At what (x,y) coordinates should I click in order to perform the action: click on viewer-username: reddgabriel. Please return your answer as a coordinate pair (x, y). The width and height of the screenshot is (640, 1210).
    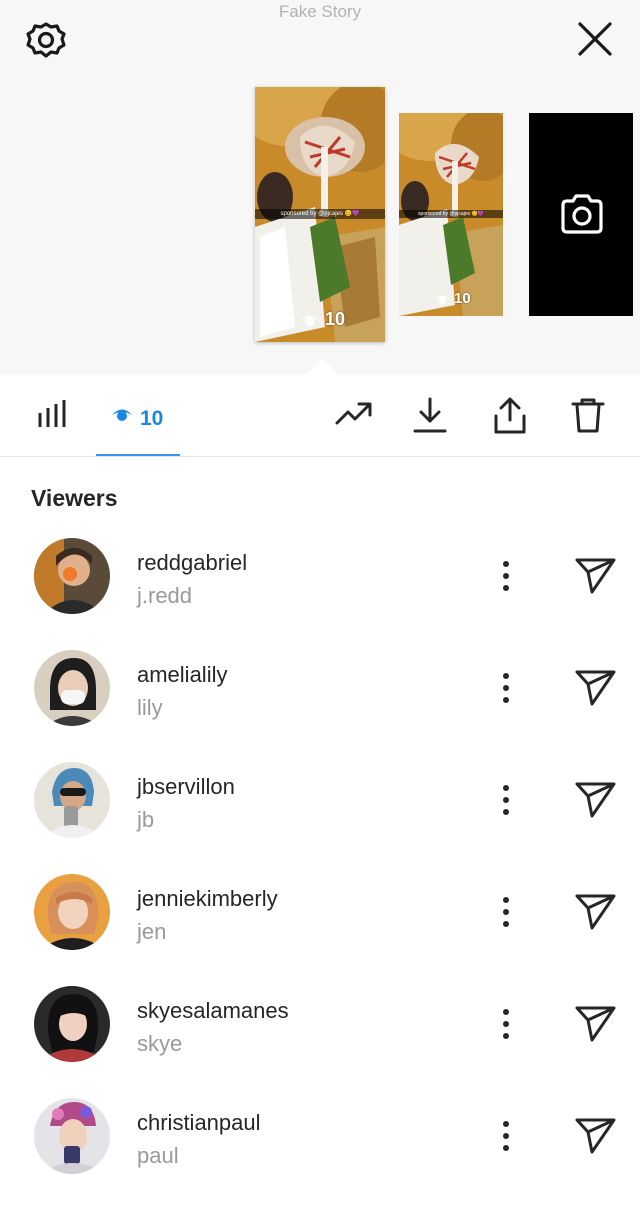
    Looking at the image, I should click on (192, 563).